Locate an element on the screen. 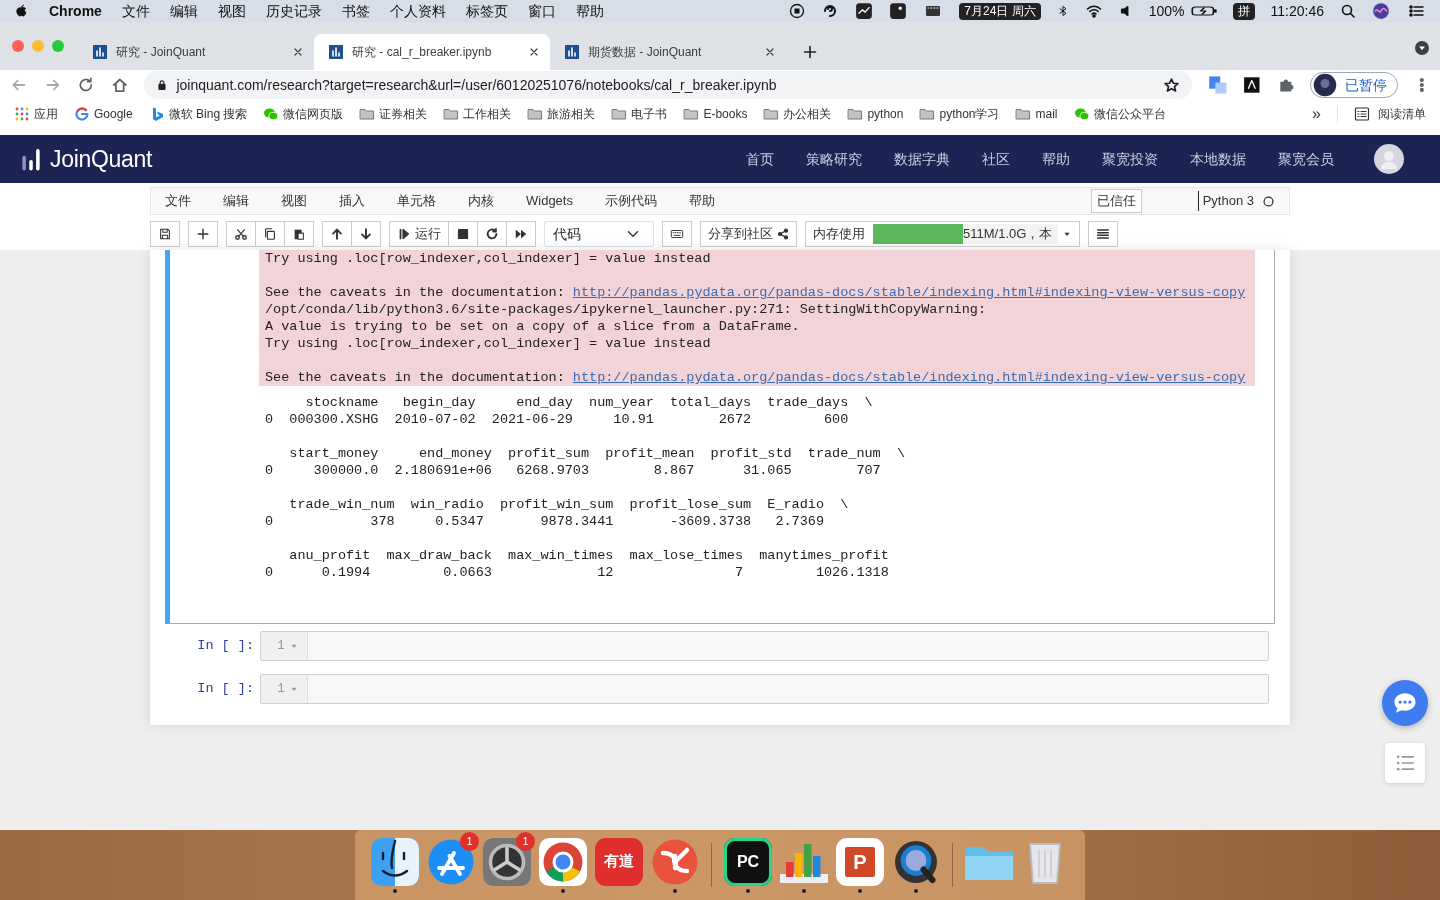 This screenshot has width=1440, height=900. paste-button is located at coordinates (299, 234).